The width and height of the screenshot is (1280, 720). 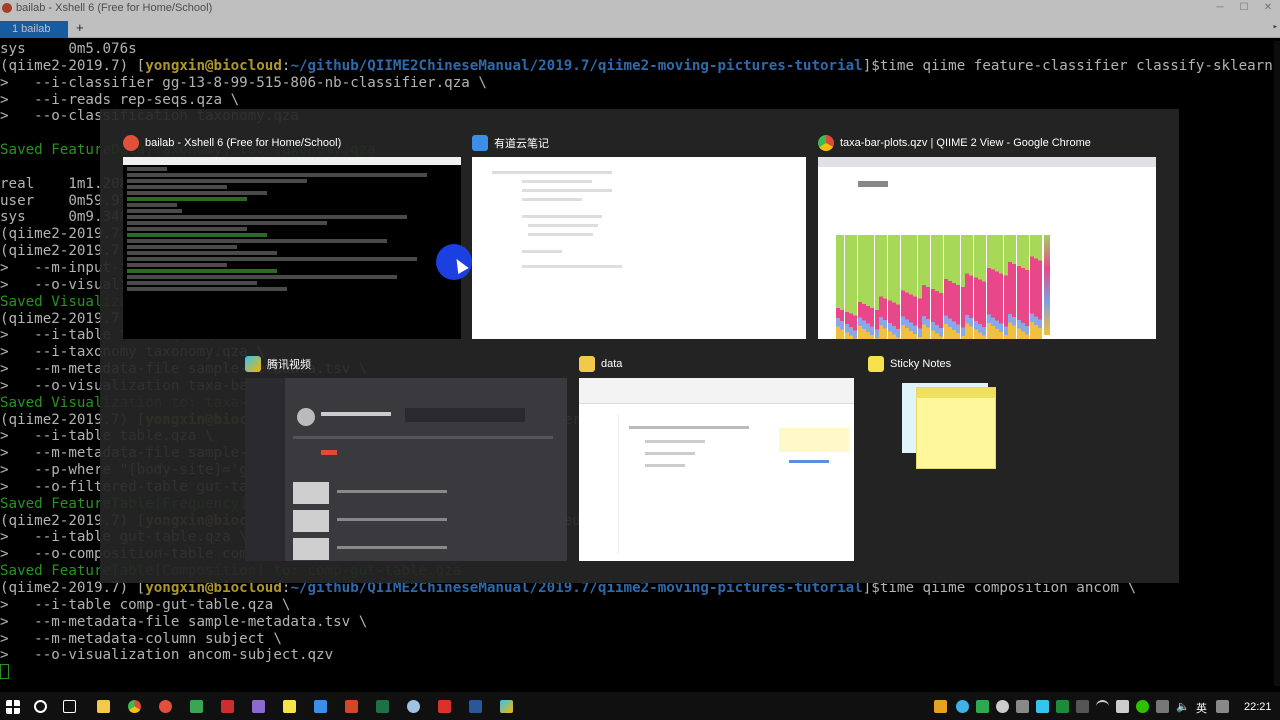 What do you see at coordinates (227, 706) in the screenshot?
I see `filezilla-icon` at bounding box center [227, 706].